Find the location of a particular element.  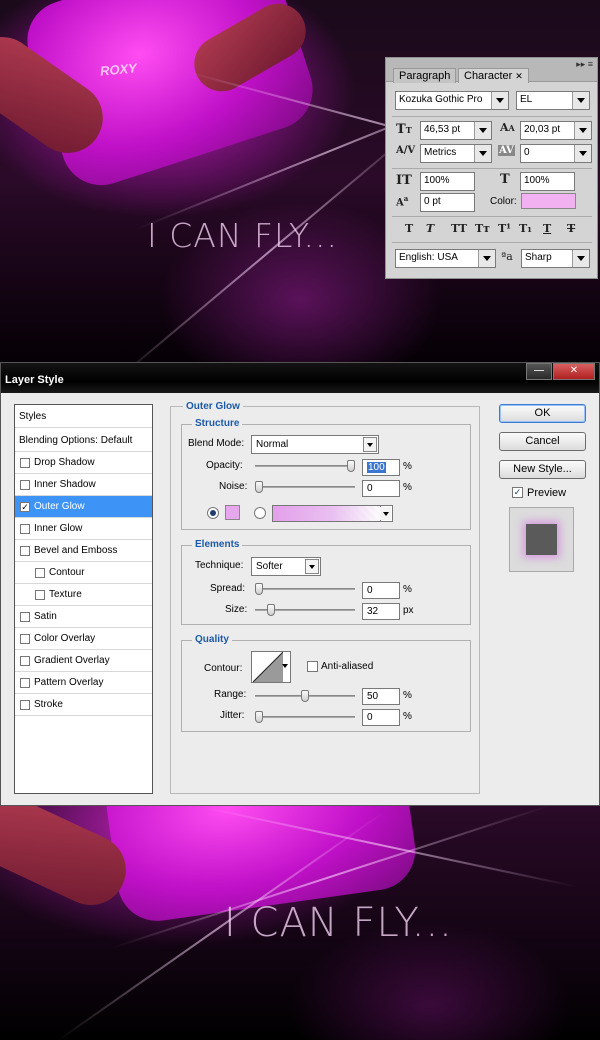

style-item: Inner Glow is located at coordinates (83, 529).